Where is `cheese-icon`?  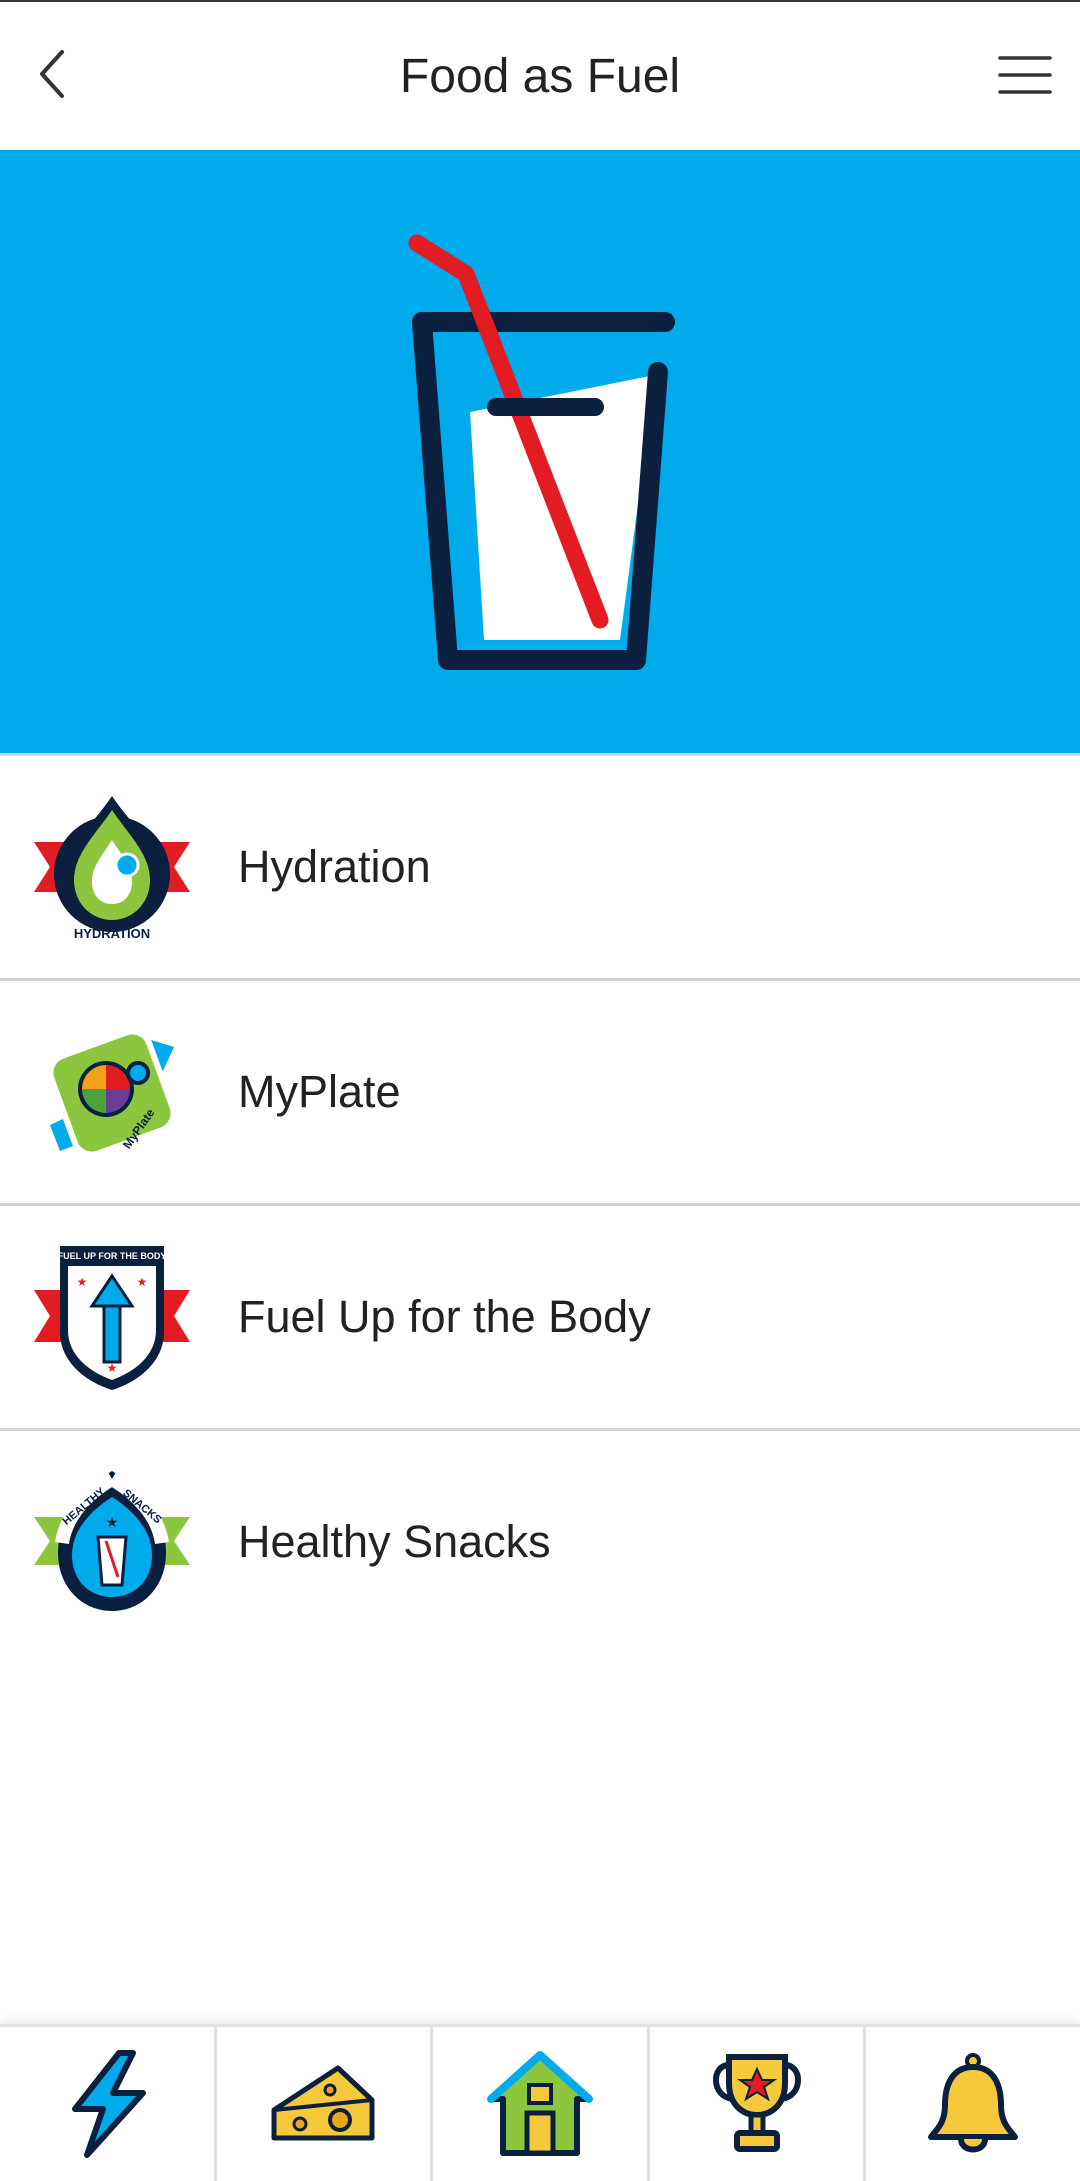
cheese-icon is located at coordinates (323, 2103).